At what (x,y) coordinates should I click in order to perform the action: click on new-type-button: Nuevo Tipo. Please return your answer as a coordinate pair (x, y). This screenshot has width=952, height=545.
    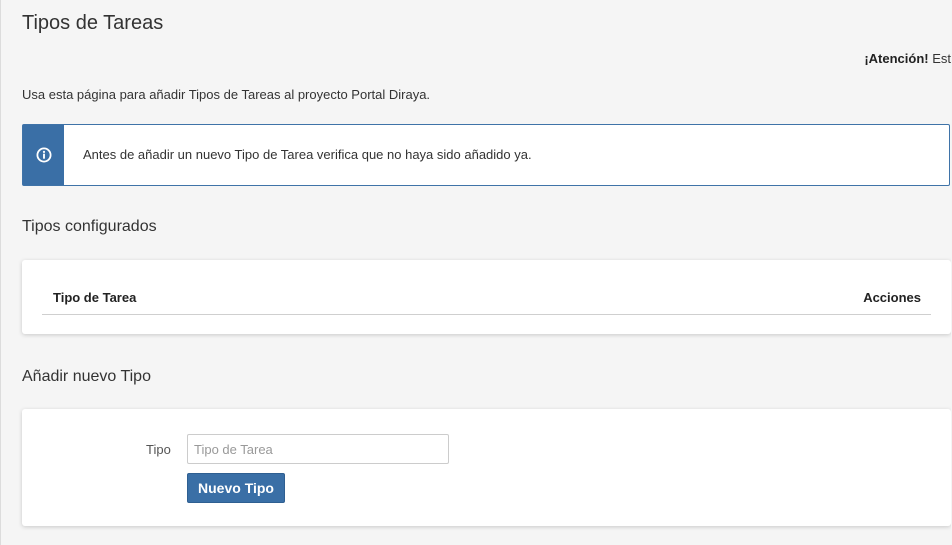
    Looking at the image, I should click on (236, 488).